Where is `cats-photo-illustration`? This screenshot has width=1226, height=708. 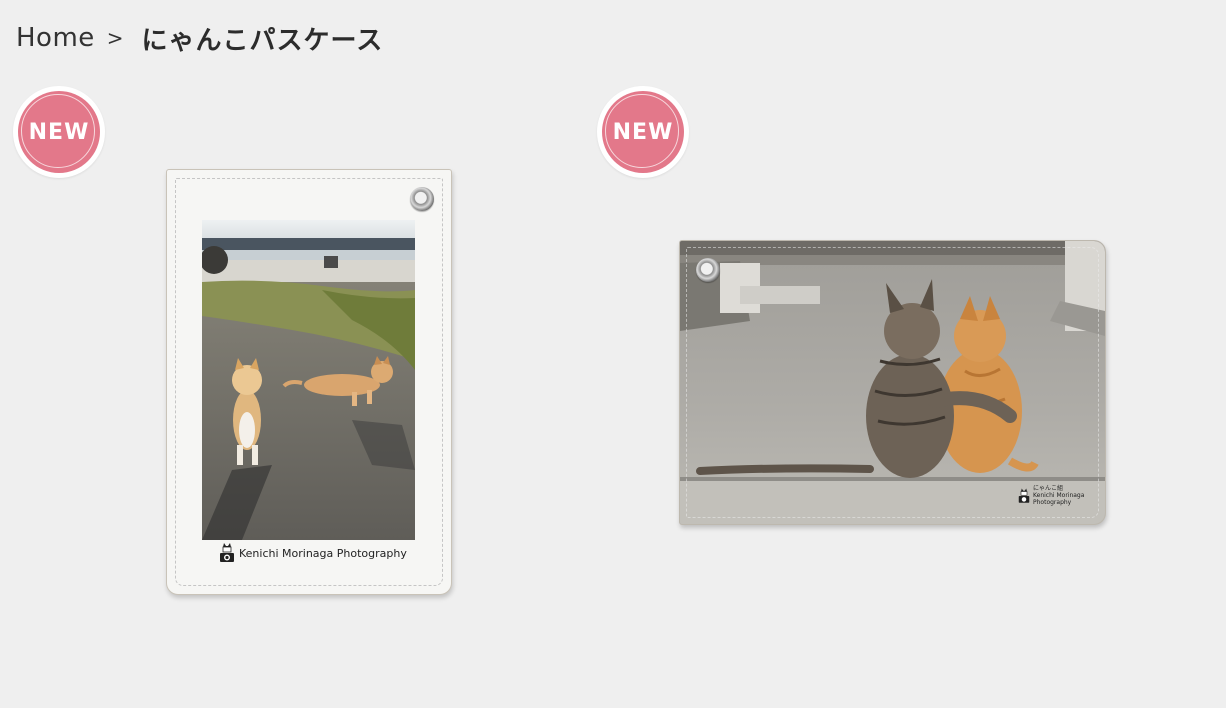
cats-photo-illustration is located at coordinates (308, 380).